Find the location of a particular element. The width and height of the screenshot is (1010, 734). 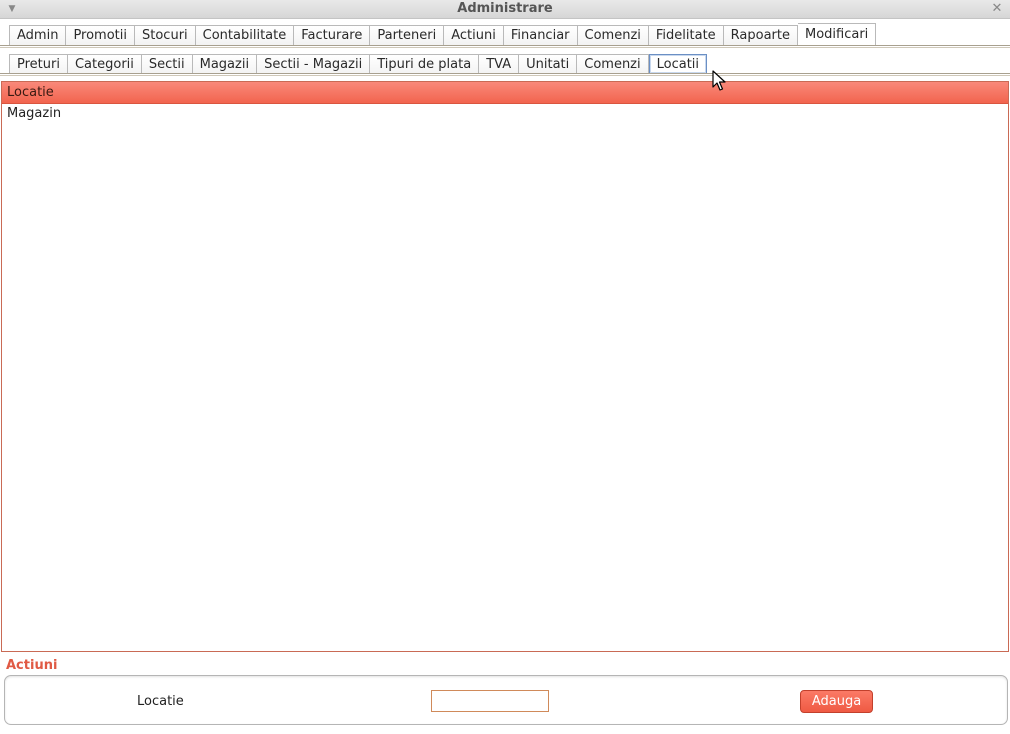

tab-stocuri: Stocuri is located at coordinates (165, 35).